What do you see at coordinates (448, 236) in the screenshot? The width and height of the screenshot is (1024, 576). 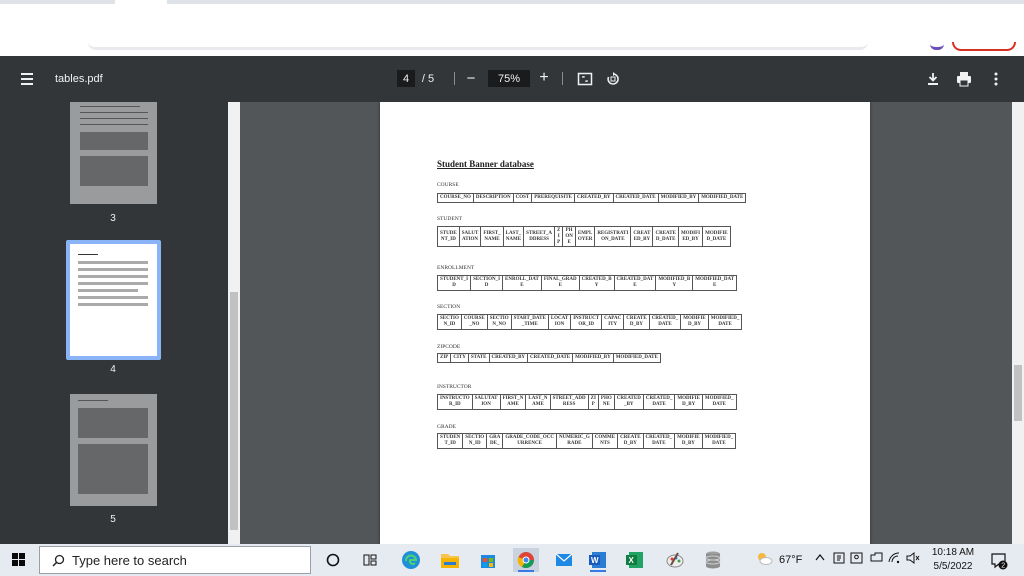 I see `column-header: STUDE NT_ID` at bounding box center [448, 236].